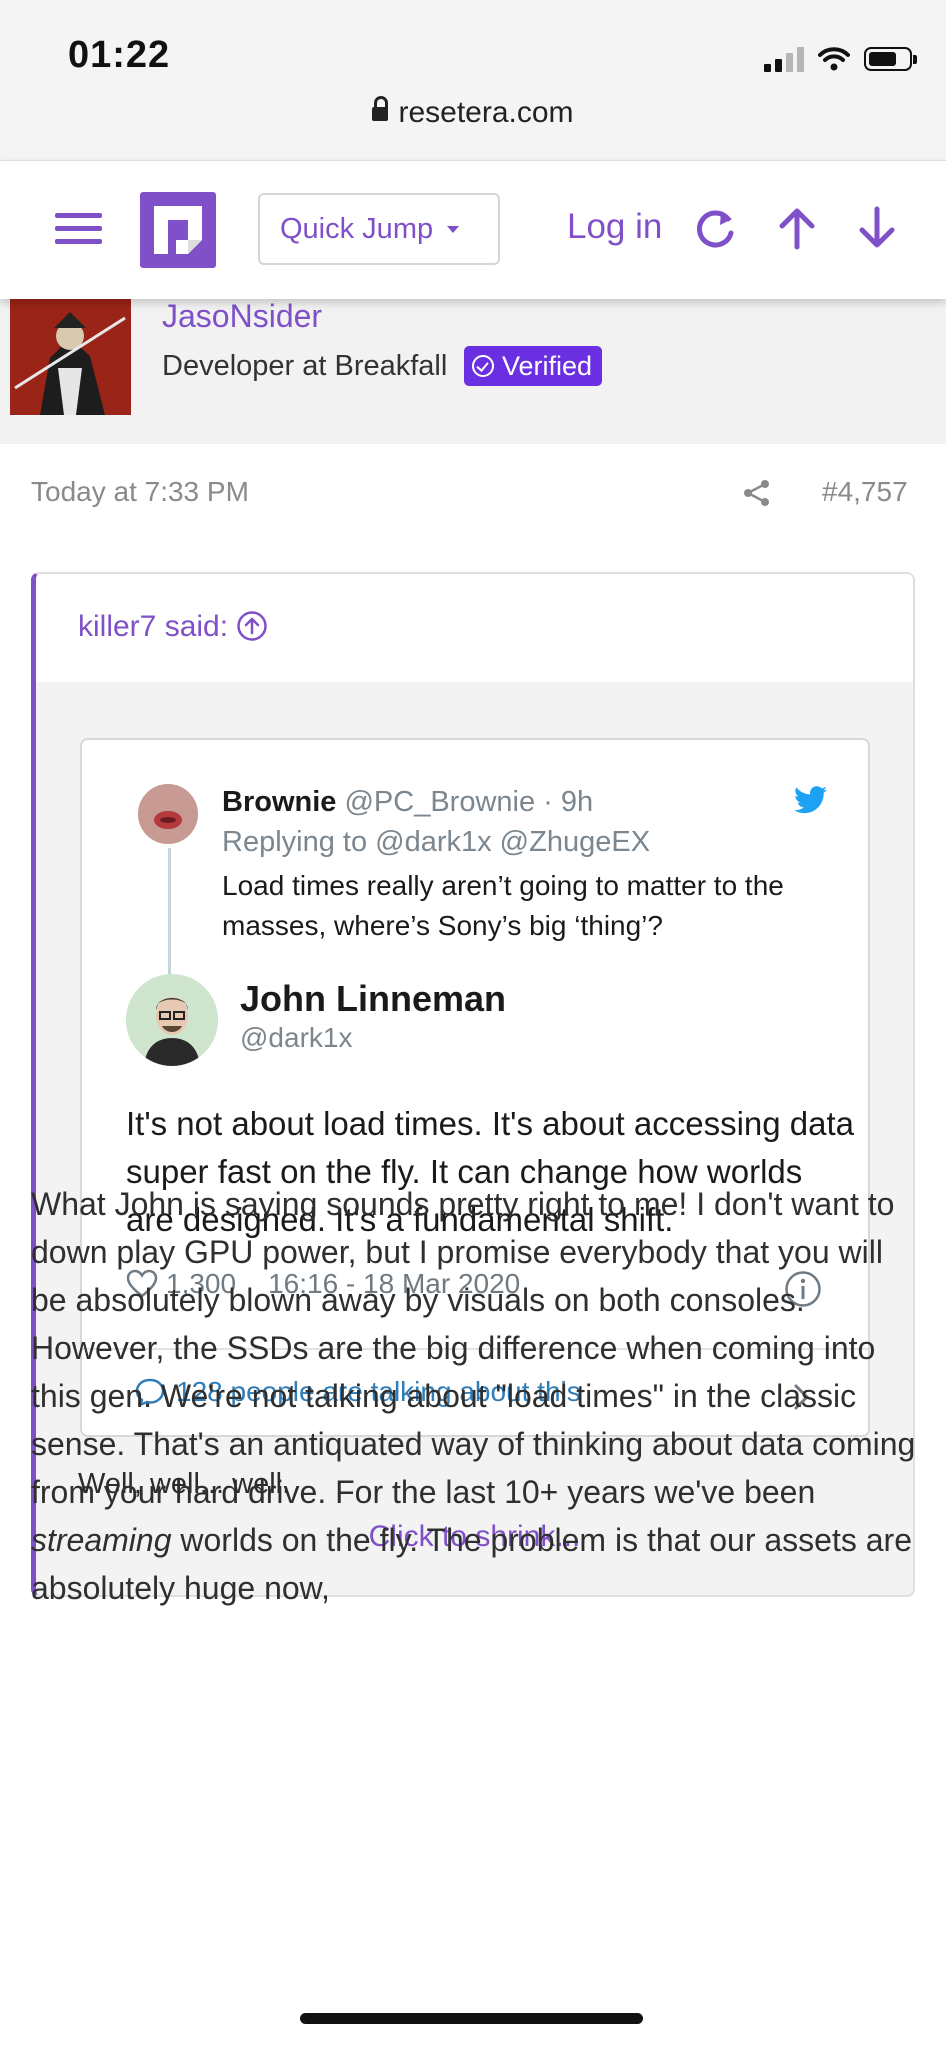 Image resolution: width=946 pixels, height=2048 pixels. Describe the element at coordinates (473, 80) in the screenshot. I see `status-bar: 01:22 resetera.com` at that location.